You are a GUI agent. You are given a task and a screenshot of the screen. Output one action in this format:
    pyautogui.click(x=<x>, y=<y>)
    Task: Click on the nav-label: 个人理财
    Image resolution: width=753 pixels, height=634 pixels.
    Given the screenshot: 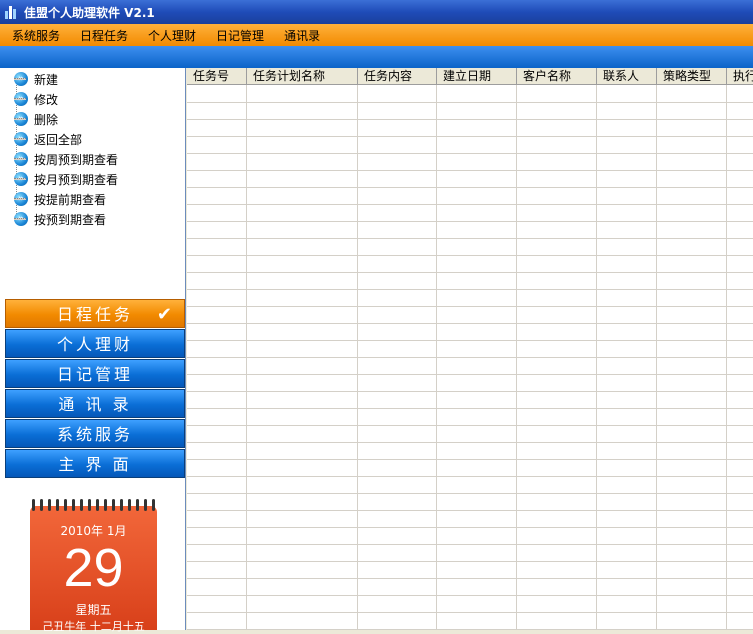 What is the action you would take?
    pyautogui.click(x=94, y=344)
    